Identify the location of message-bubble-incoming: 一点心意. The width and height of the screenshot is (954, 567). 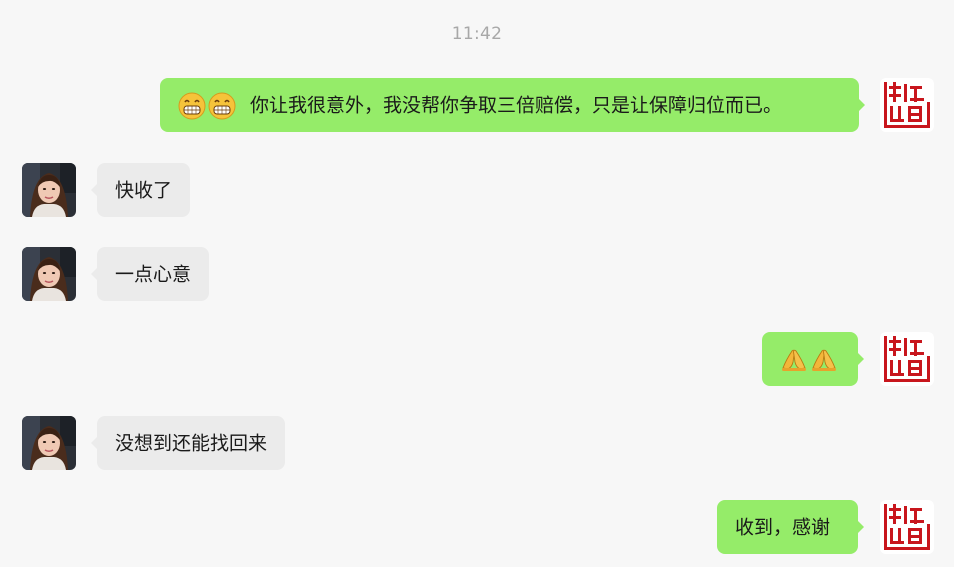
(150, 274).